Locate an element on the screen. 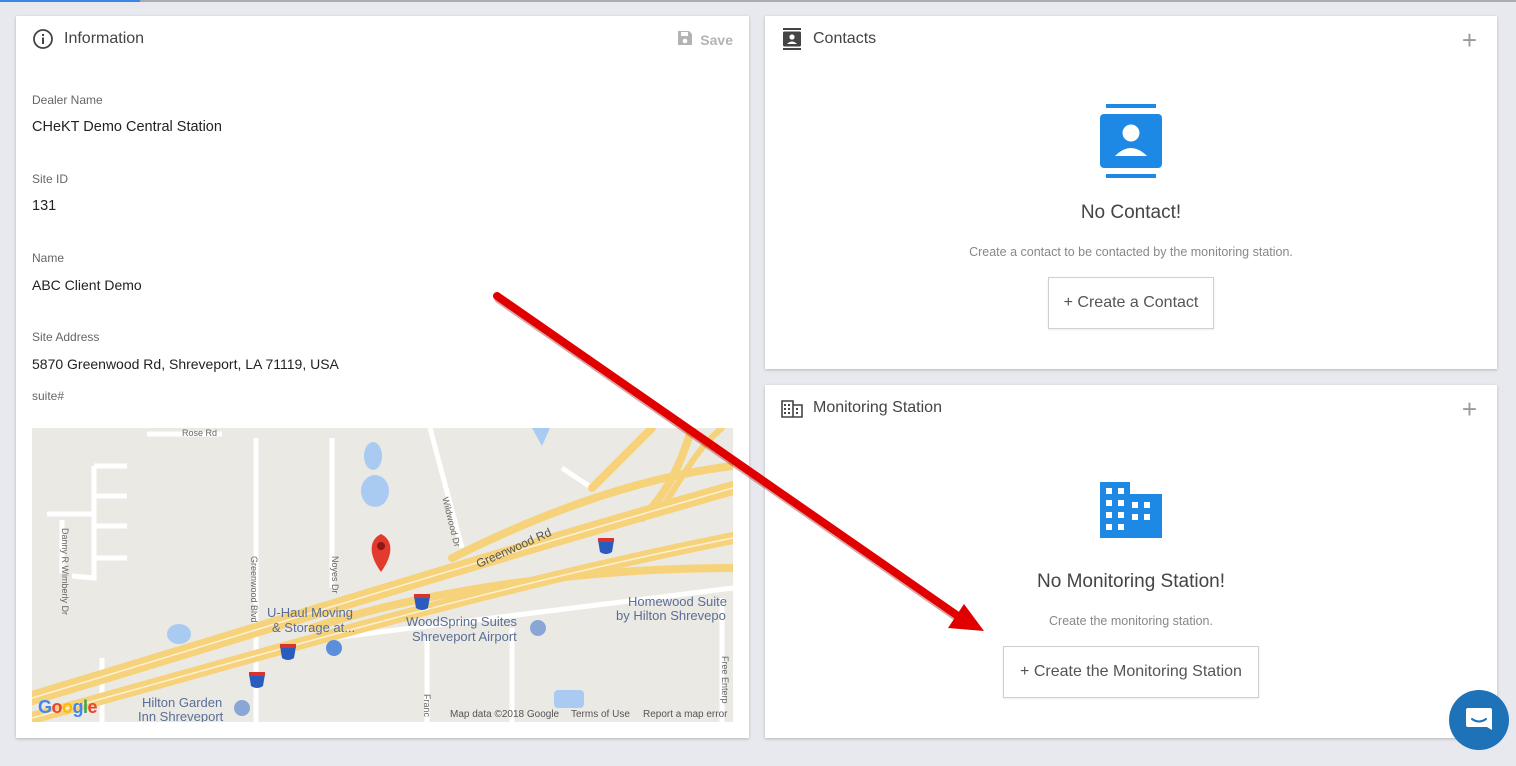 The height and width of the screenshot is (766, 1516). chat-widget-button is located at coordinates (1479, 720).